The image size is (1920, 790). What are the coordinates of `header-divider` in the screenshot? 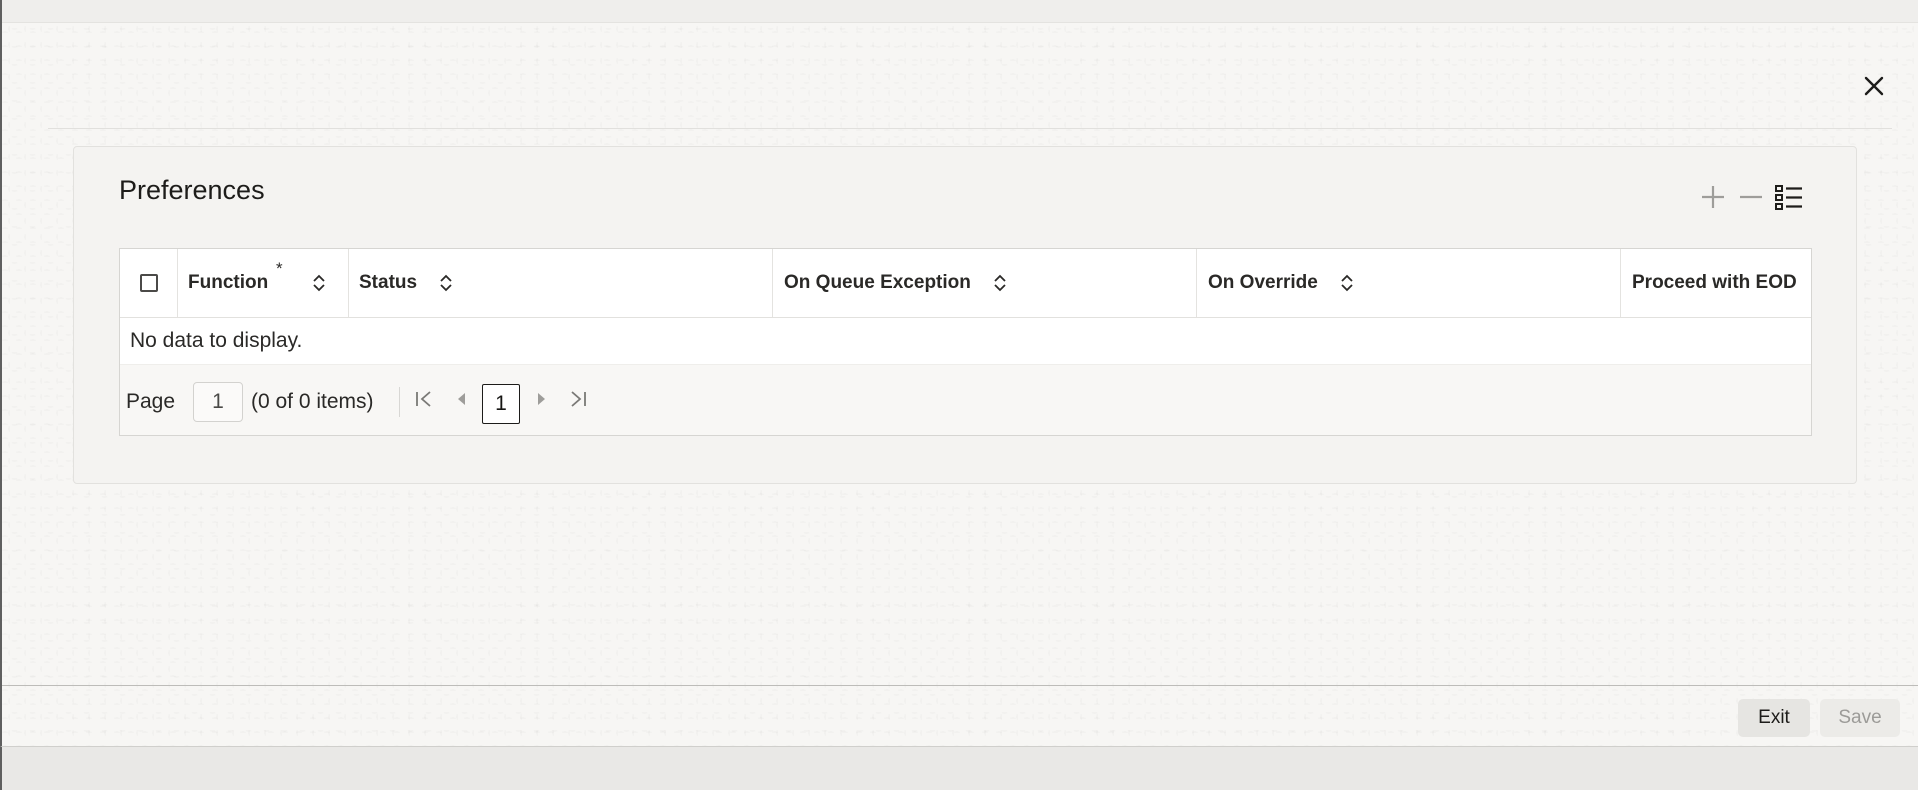 It's located at (970, 128).